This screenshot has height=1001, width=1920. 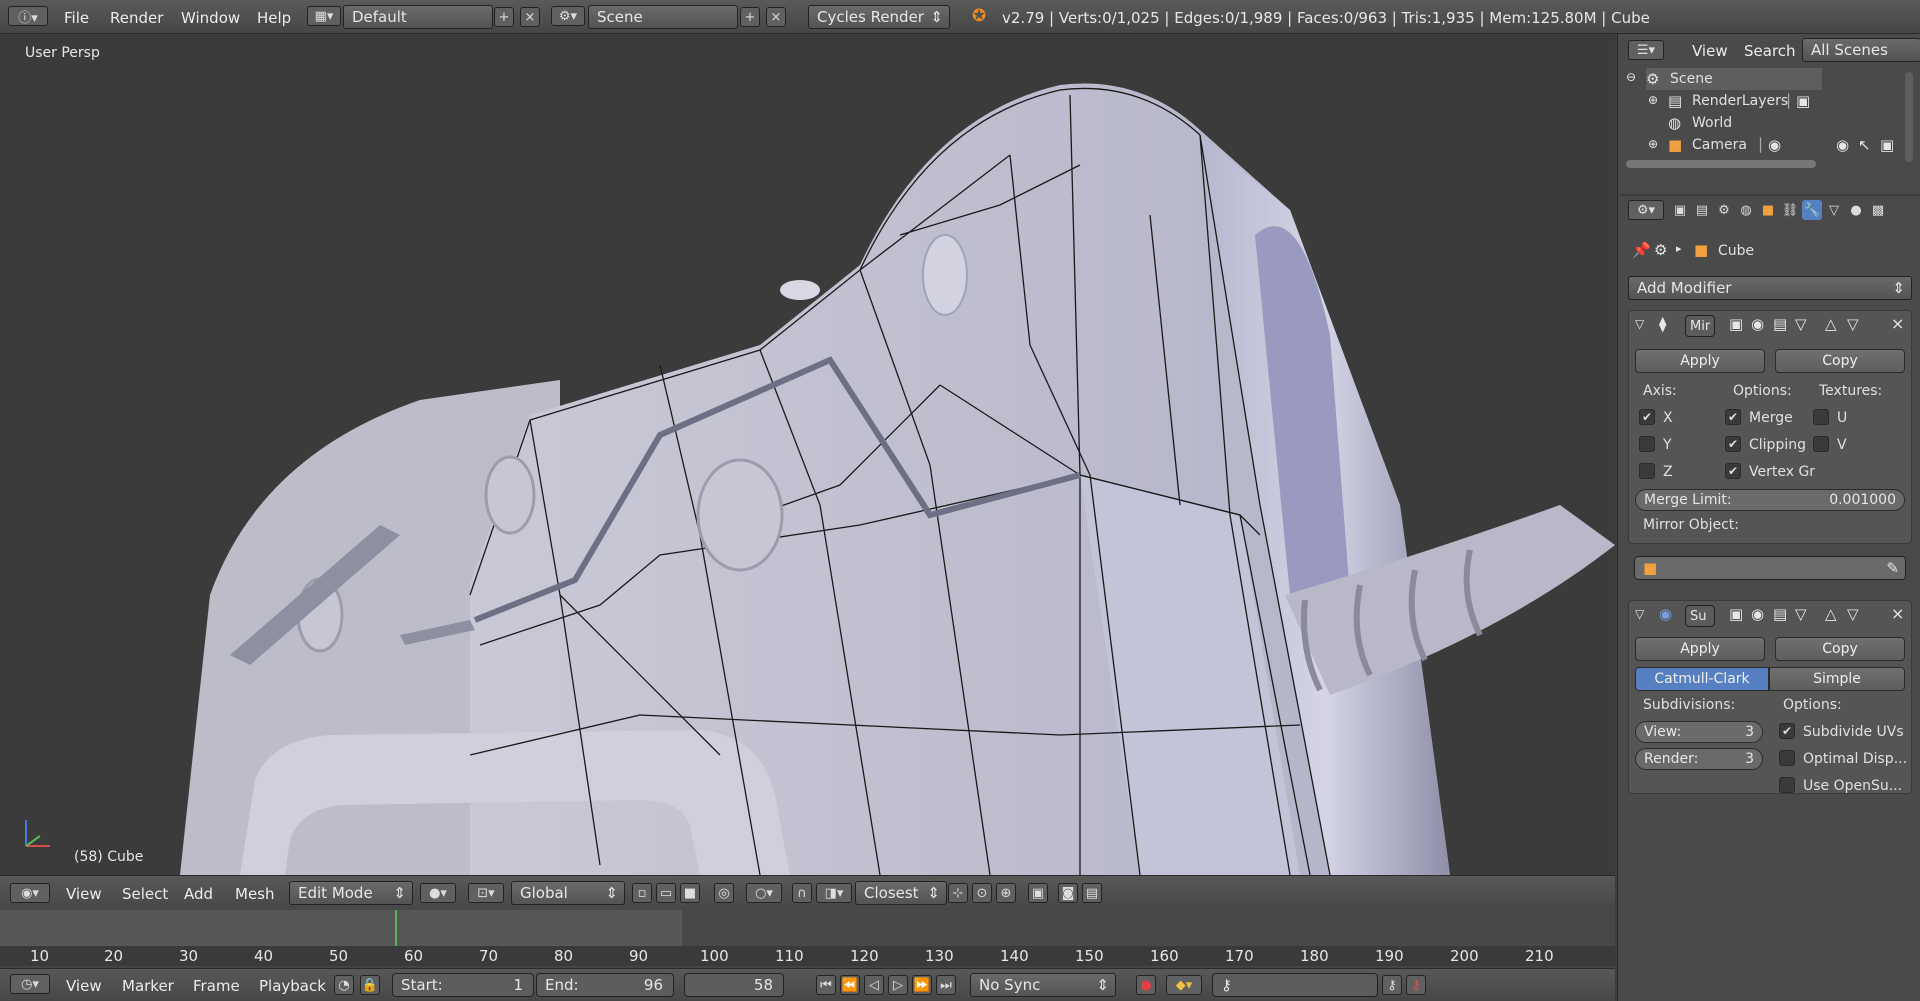 What do you see at coordinates (274, 18) in the screenshot?
I see `menu-help: Help` at bounding box center [274, 18].